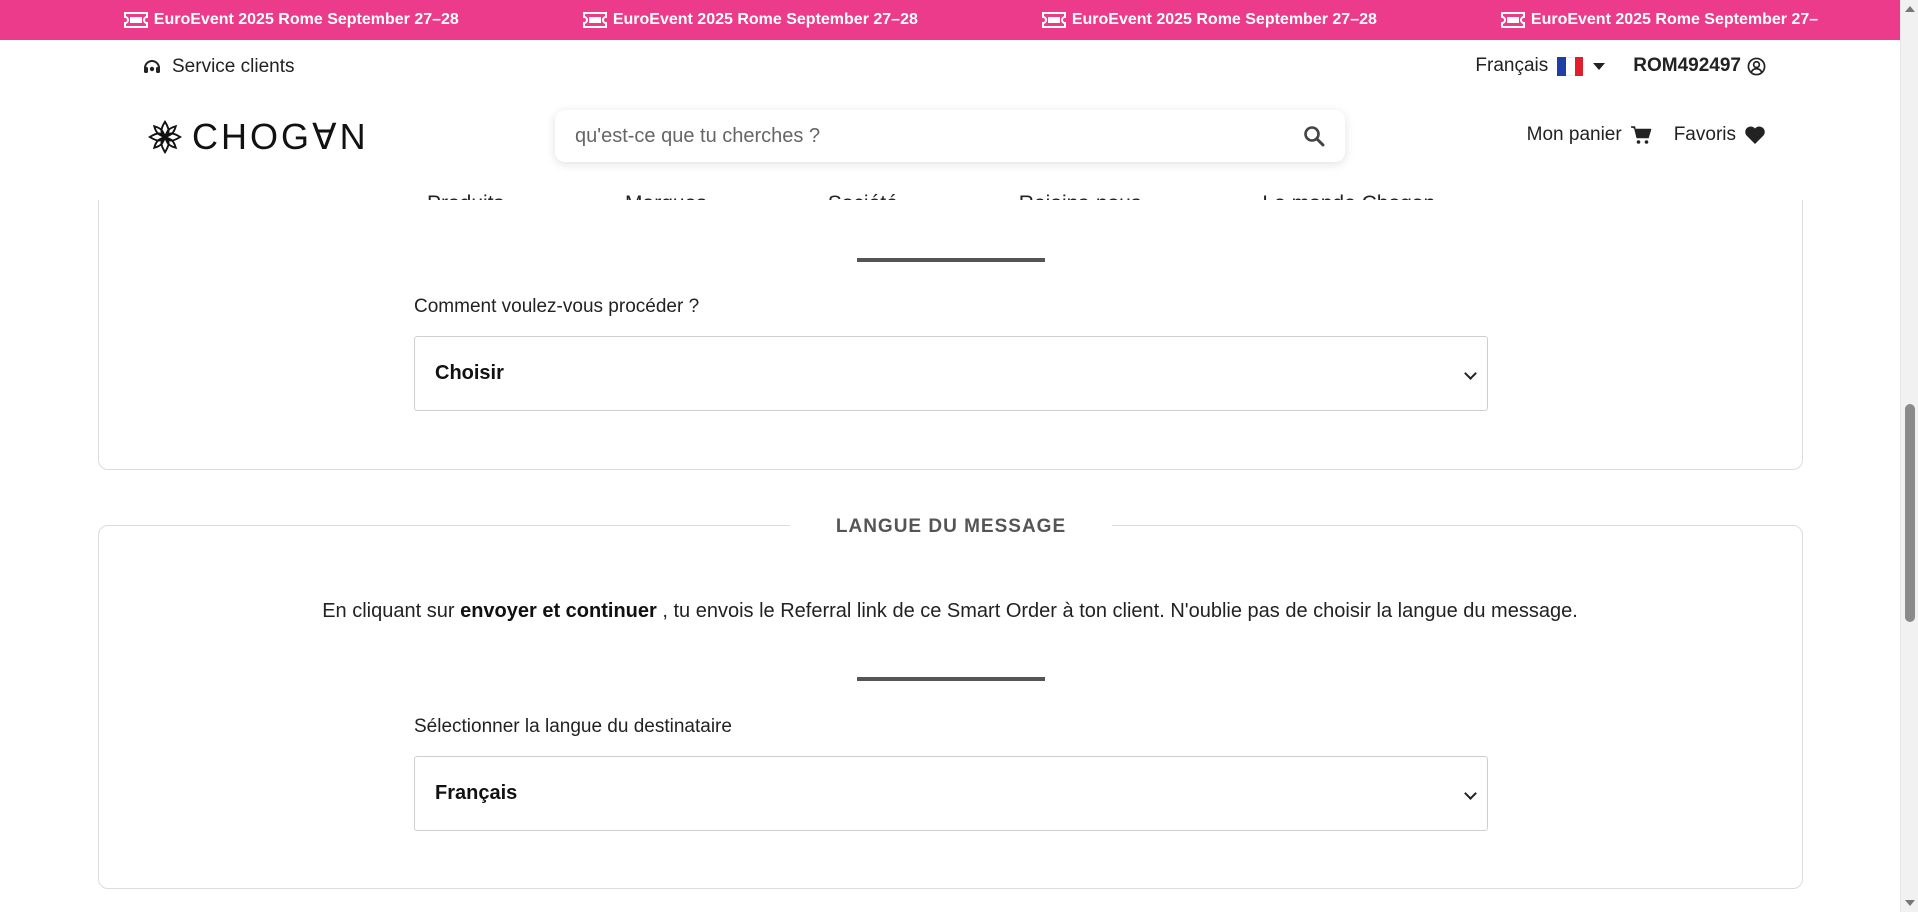 Image resolution: width=1918 pixels, height=912 pixels. I want to click on brand-wordmark: CHOGⱯN, so click(280, 136).